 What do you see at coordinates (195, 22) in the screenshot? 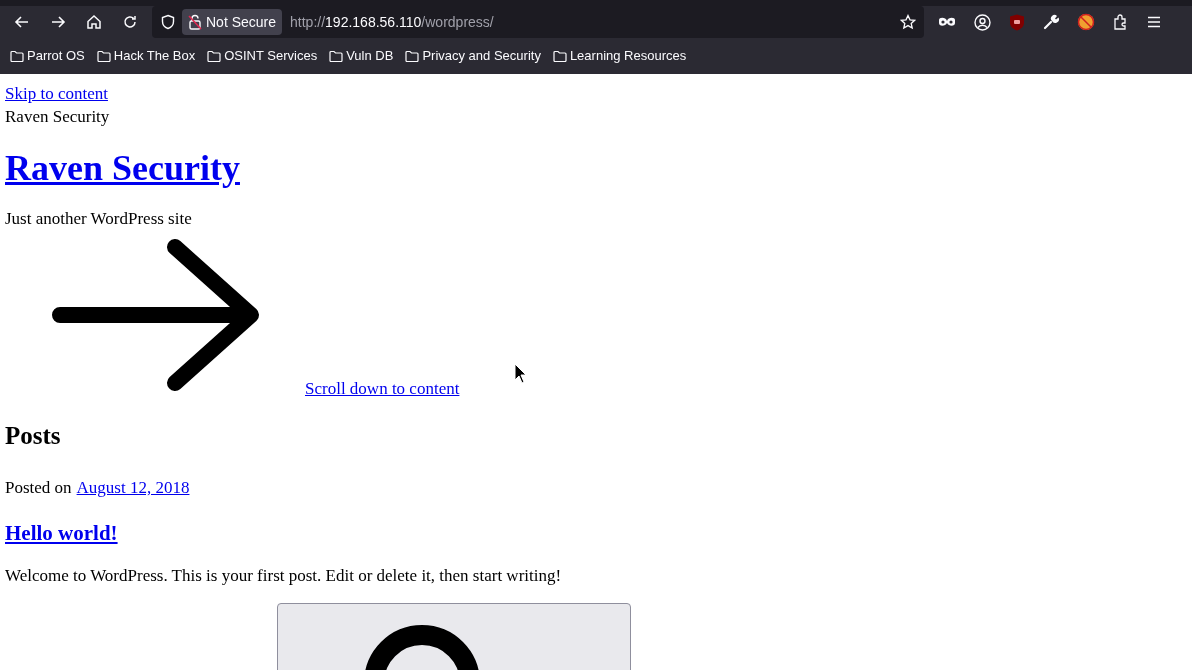
I see `broken-lock-icon` at bounding box center [195, 22].